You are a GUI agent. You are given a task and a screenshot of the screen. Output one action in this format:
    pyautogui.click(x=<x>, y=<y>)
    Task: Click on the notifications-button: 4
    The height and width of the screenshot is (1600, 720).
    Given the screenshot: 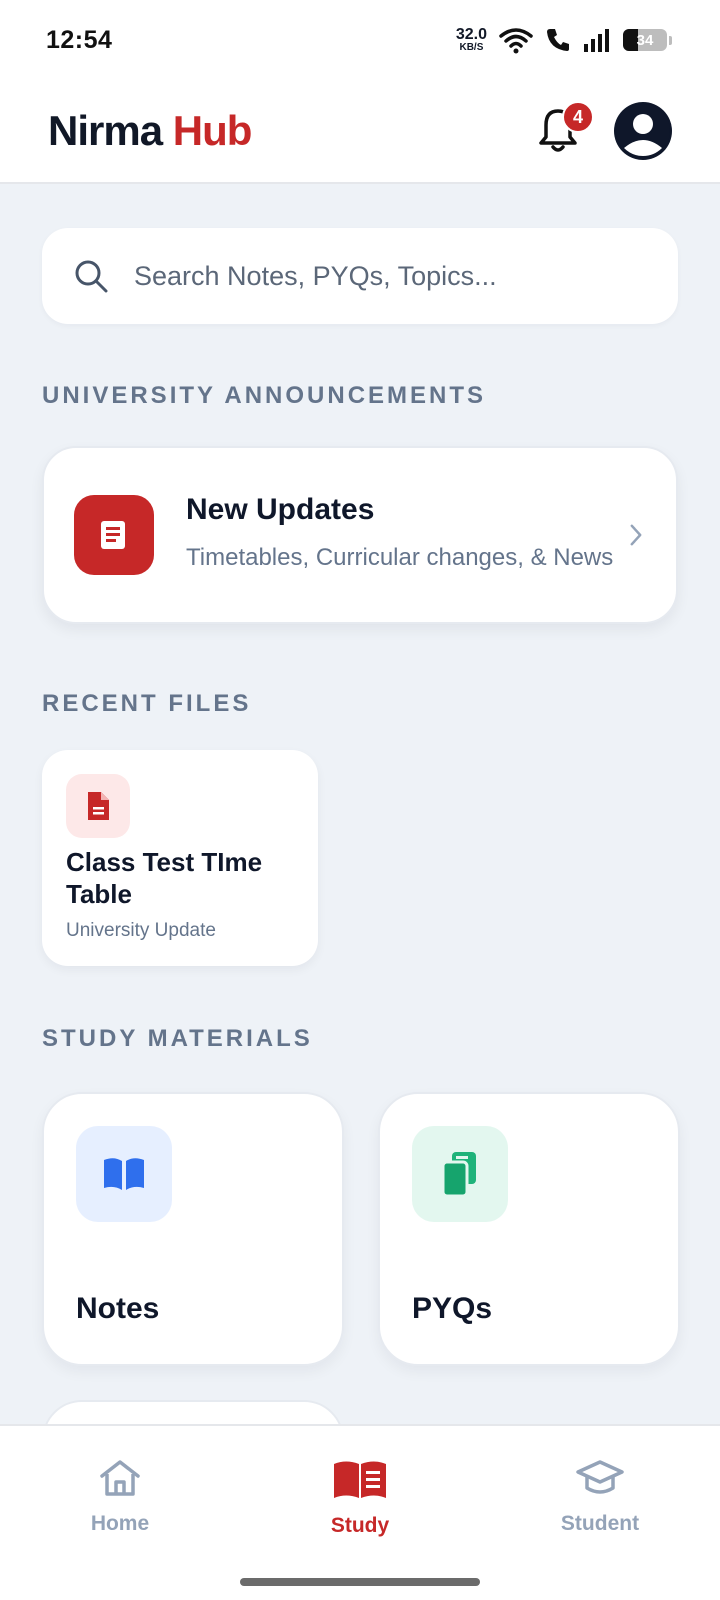 What is the action you would take?
    pyautogui.click(x=565, y=128)
    